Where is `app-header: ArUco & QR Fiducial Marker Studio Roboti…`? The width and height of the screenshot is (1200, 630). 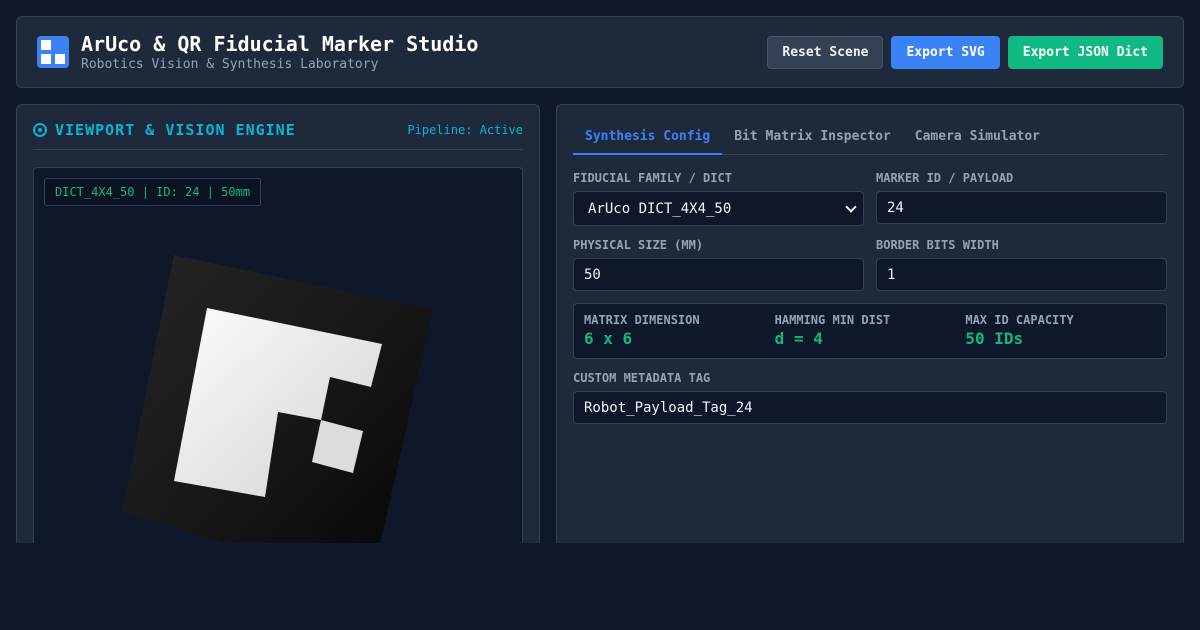
app-header: ArUco & QR Fiducial Marker Studio Roboti… is located at coordinates (600, 52).